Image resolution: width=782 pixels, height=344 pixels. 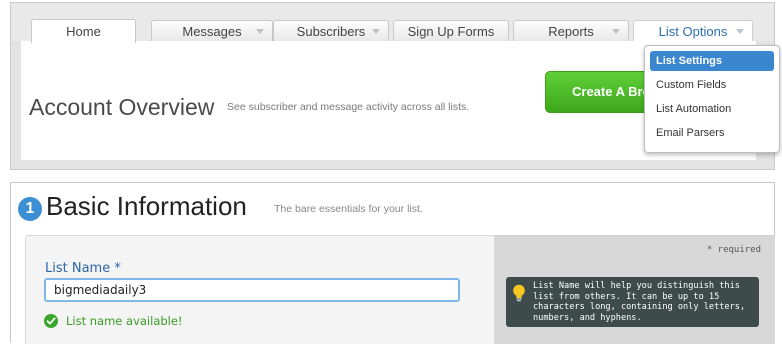 I want to click on tab-home-label: Home, so click(x=83, y=31).